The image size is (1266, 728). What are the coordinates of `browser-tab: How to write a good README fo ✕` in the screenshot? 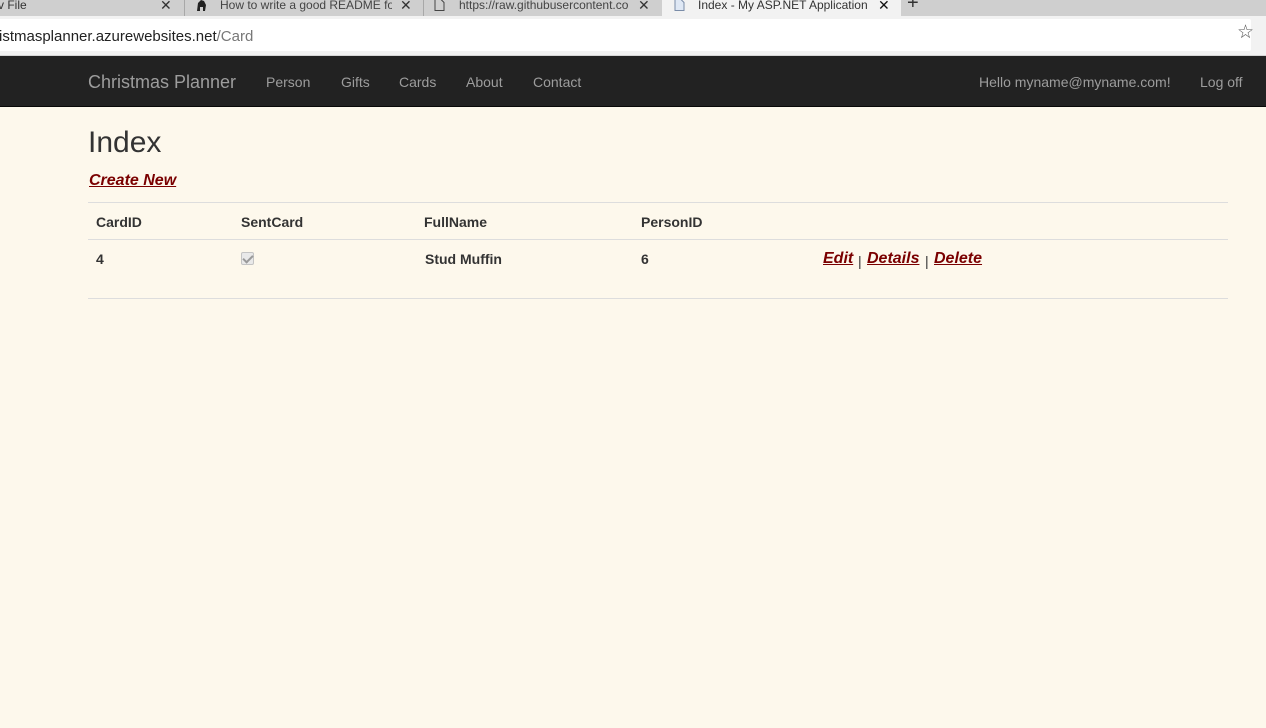 It's located at (305, 8).